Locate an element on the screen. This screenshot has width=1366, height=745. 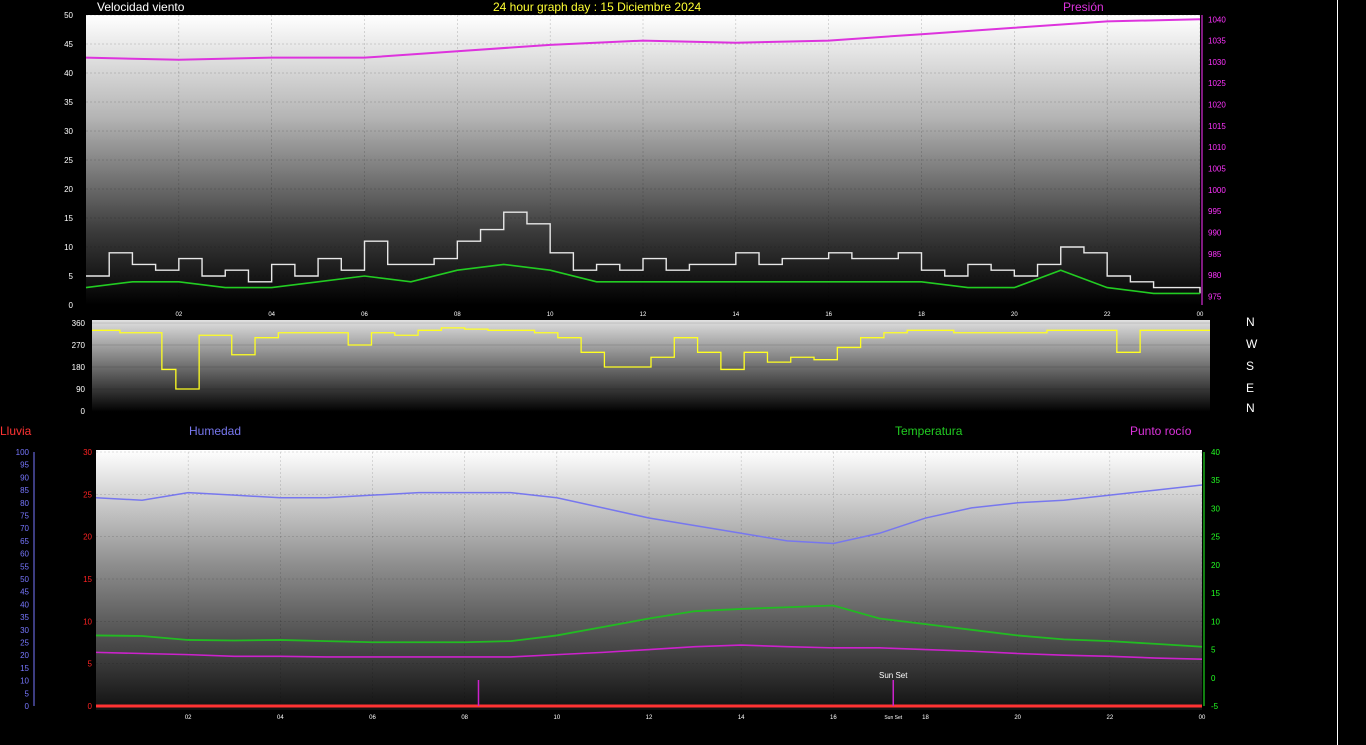
humidity-tick-label: 5 is located at coordinates (27, 693).